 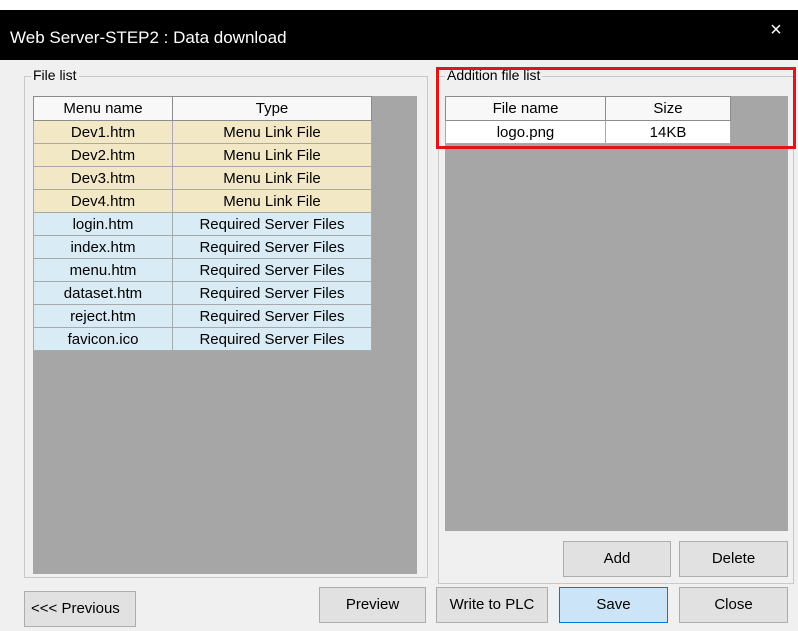 I want to click on preview-button: Preview, so click(x=372, y=605).